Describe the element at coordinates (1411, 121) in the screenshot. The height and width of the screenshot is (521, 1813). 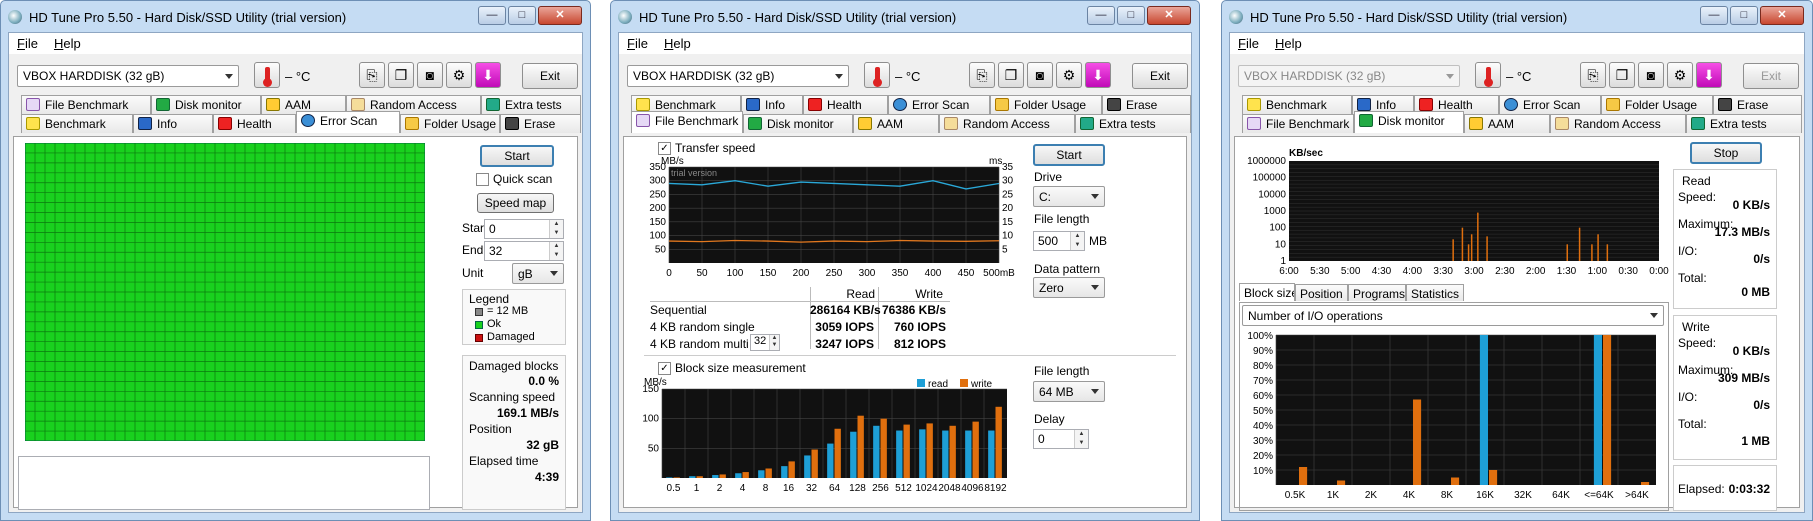
I see `tab-label: Disk monitor` at that location.